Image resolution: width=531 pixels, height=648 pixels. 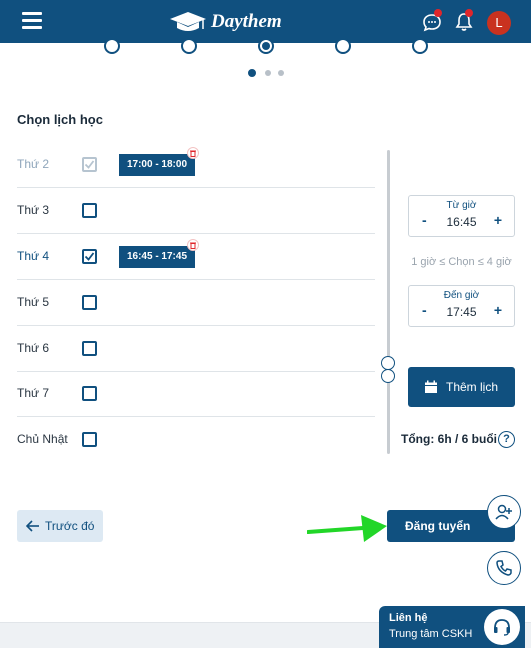 What do you see at coordinates (60, 119) in the screenshot?
I see `section-title: Chọn lịch học` at bounding box center [60, 119].